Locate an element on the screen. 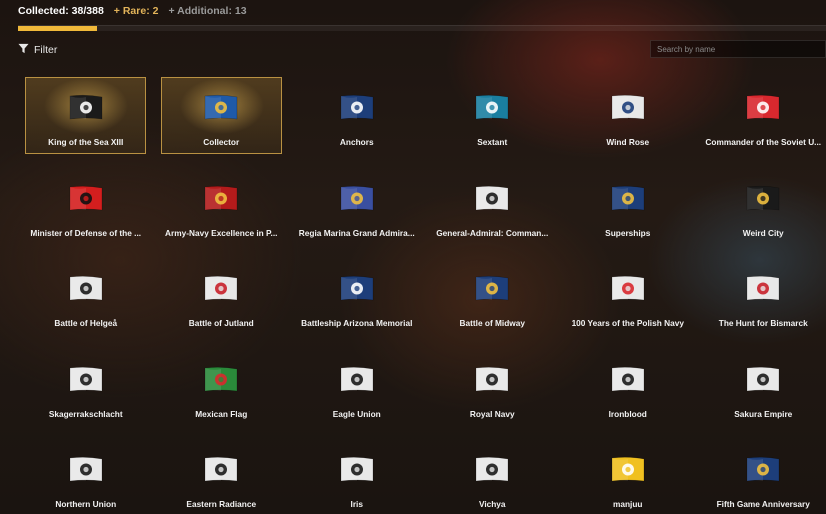  vichya-flag-icon is located at coordinates (492, 469).